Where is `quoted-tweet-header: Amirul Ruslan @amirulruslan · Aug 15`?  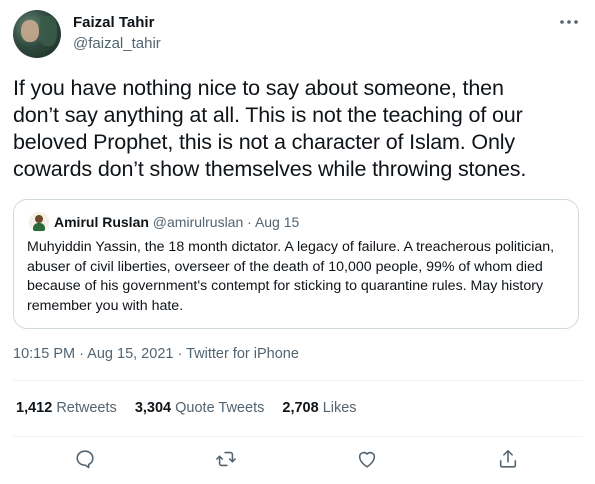 quoted-tweet-header: Amirul Ruslan @amirulruslan · Aug 15 is located at coordinates (176, 222).